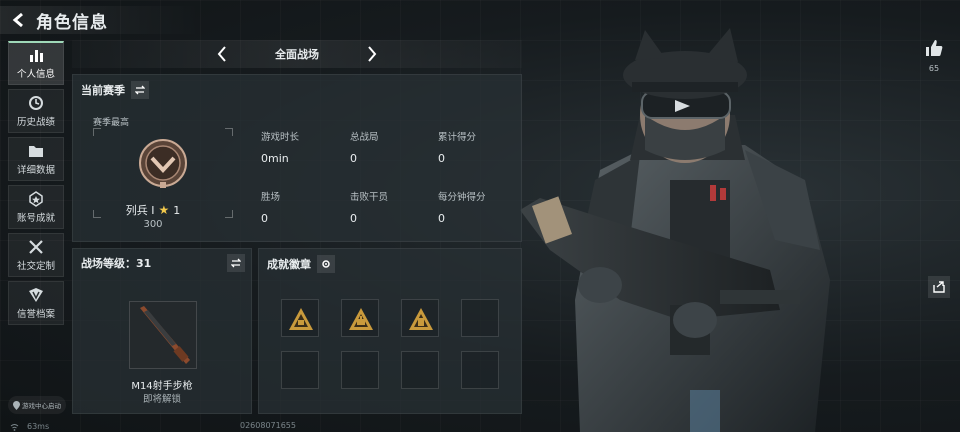 This screenshot has width=960, height=432. Describe the element at coordinates (36, 102) in the screenshot. I see `history-clock-icon` at that location.